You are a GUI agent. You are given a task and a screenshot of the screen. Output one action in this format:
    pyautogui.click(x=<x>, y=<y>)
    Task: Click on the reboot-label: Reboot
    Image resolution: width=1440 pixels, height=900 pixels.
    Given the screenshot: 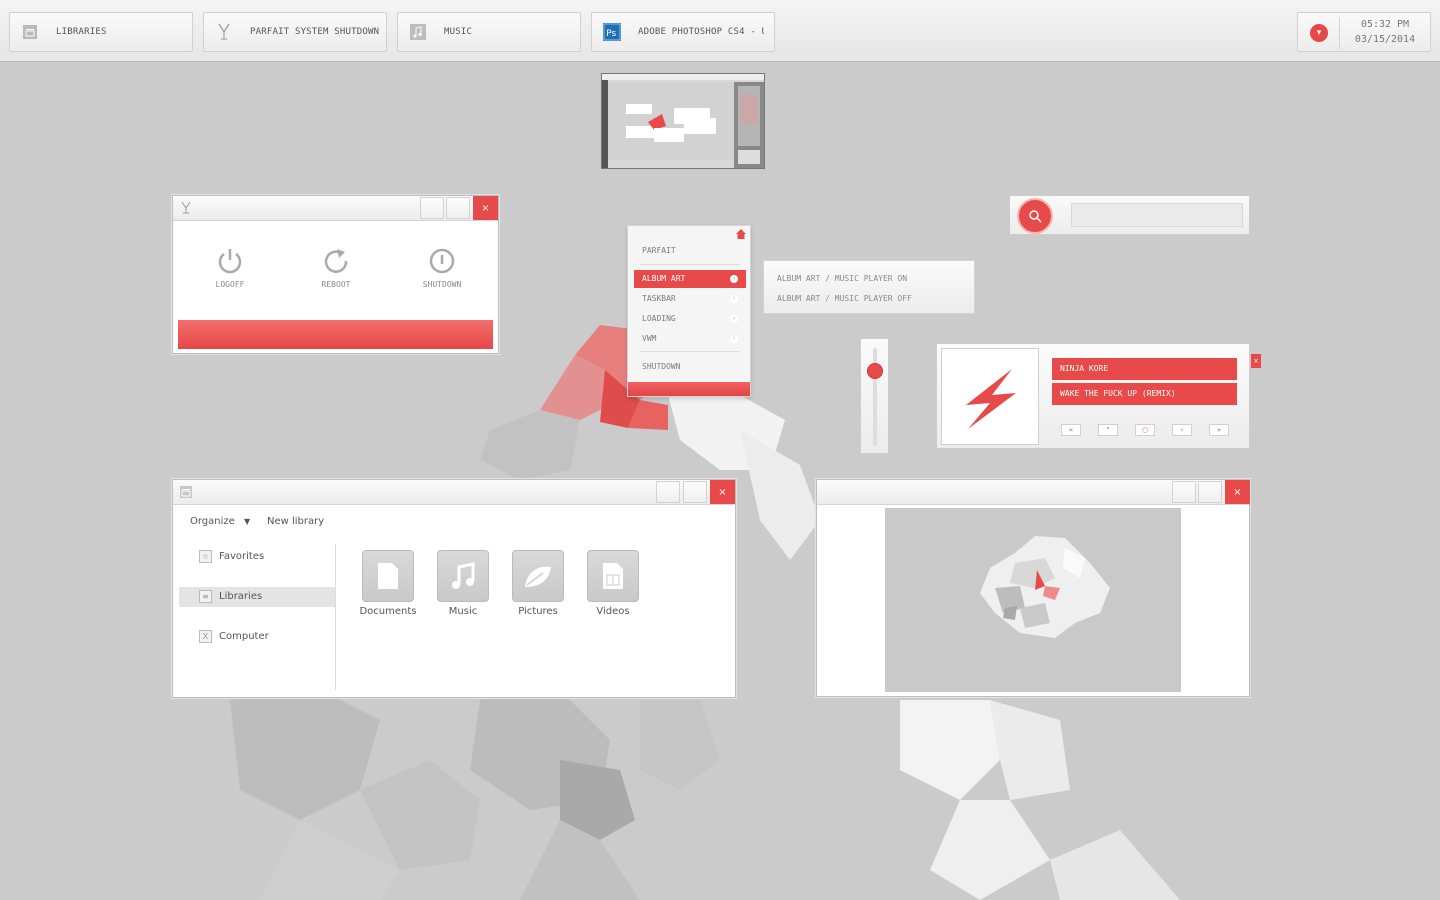 What is the action you would take?
    pyautogui.click(x=336, y=284)
    